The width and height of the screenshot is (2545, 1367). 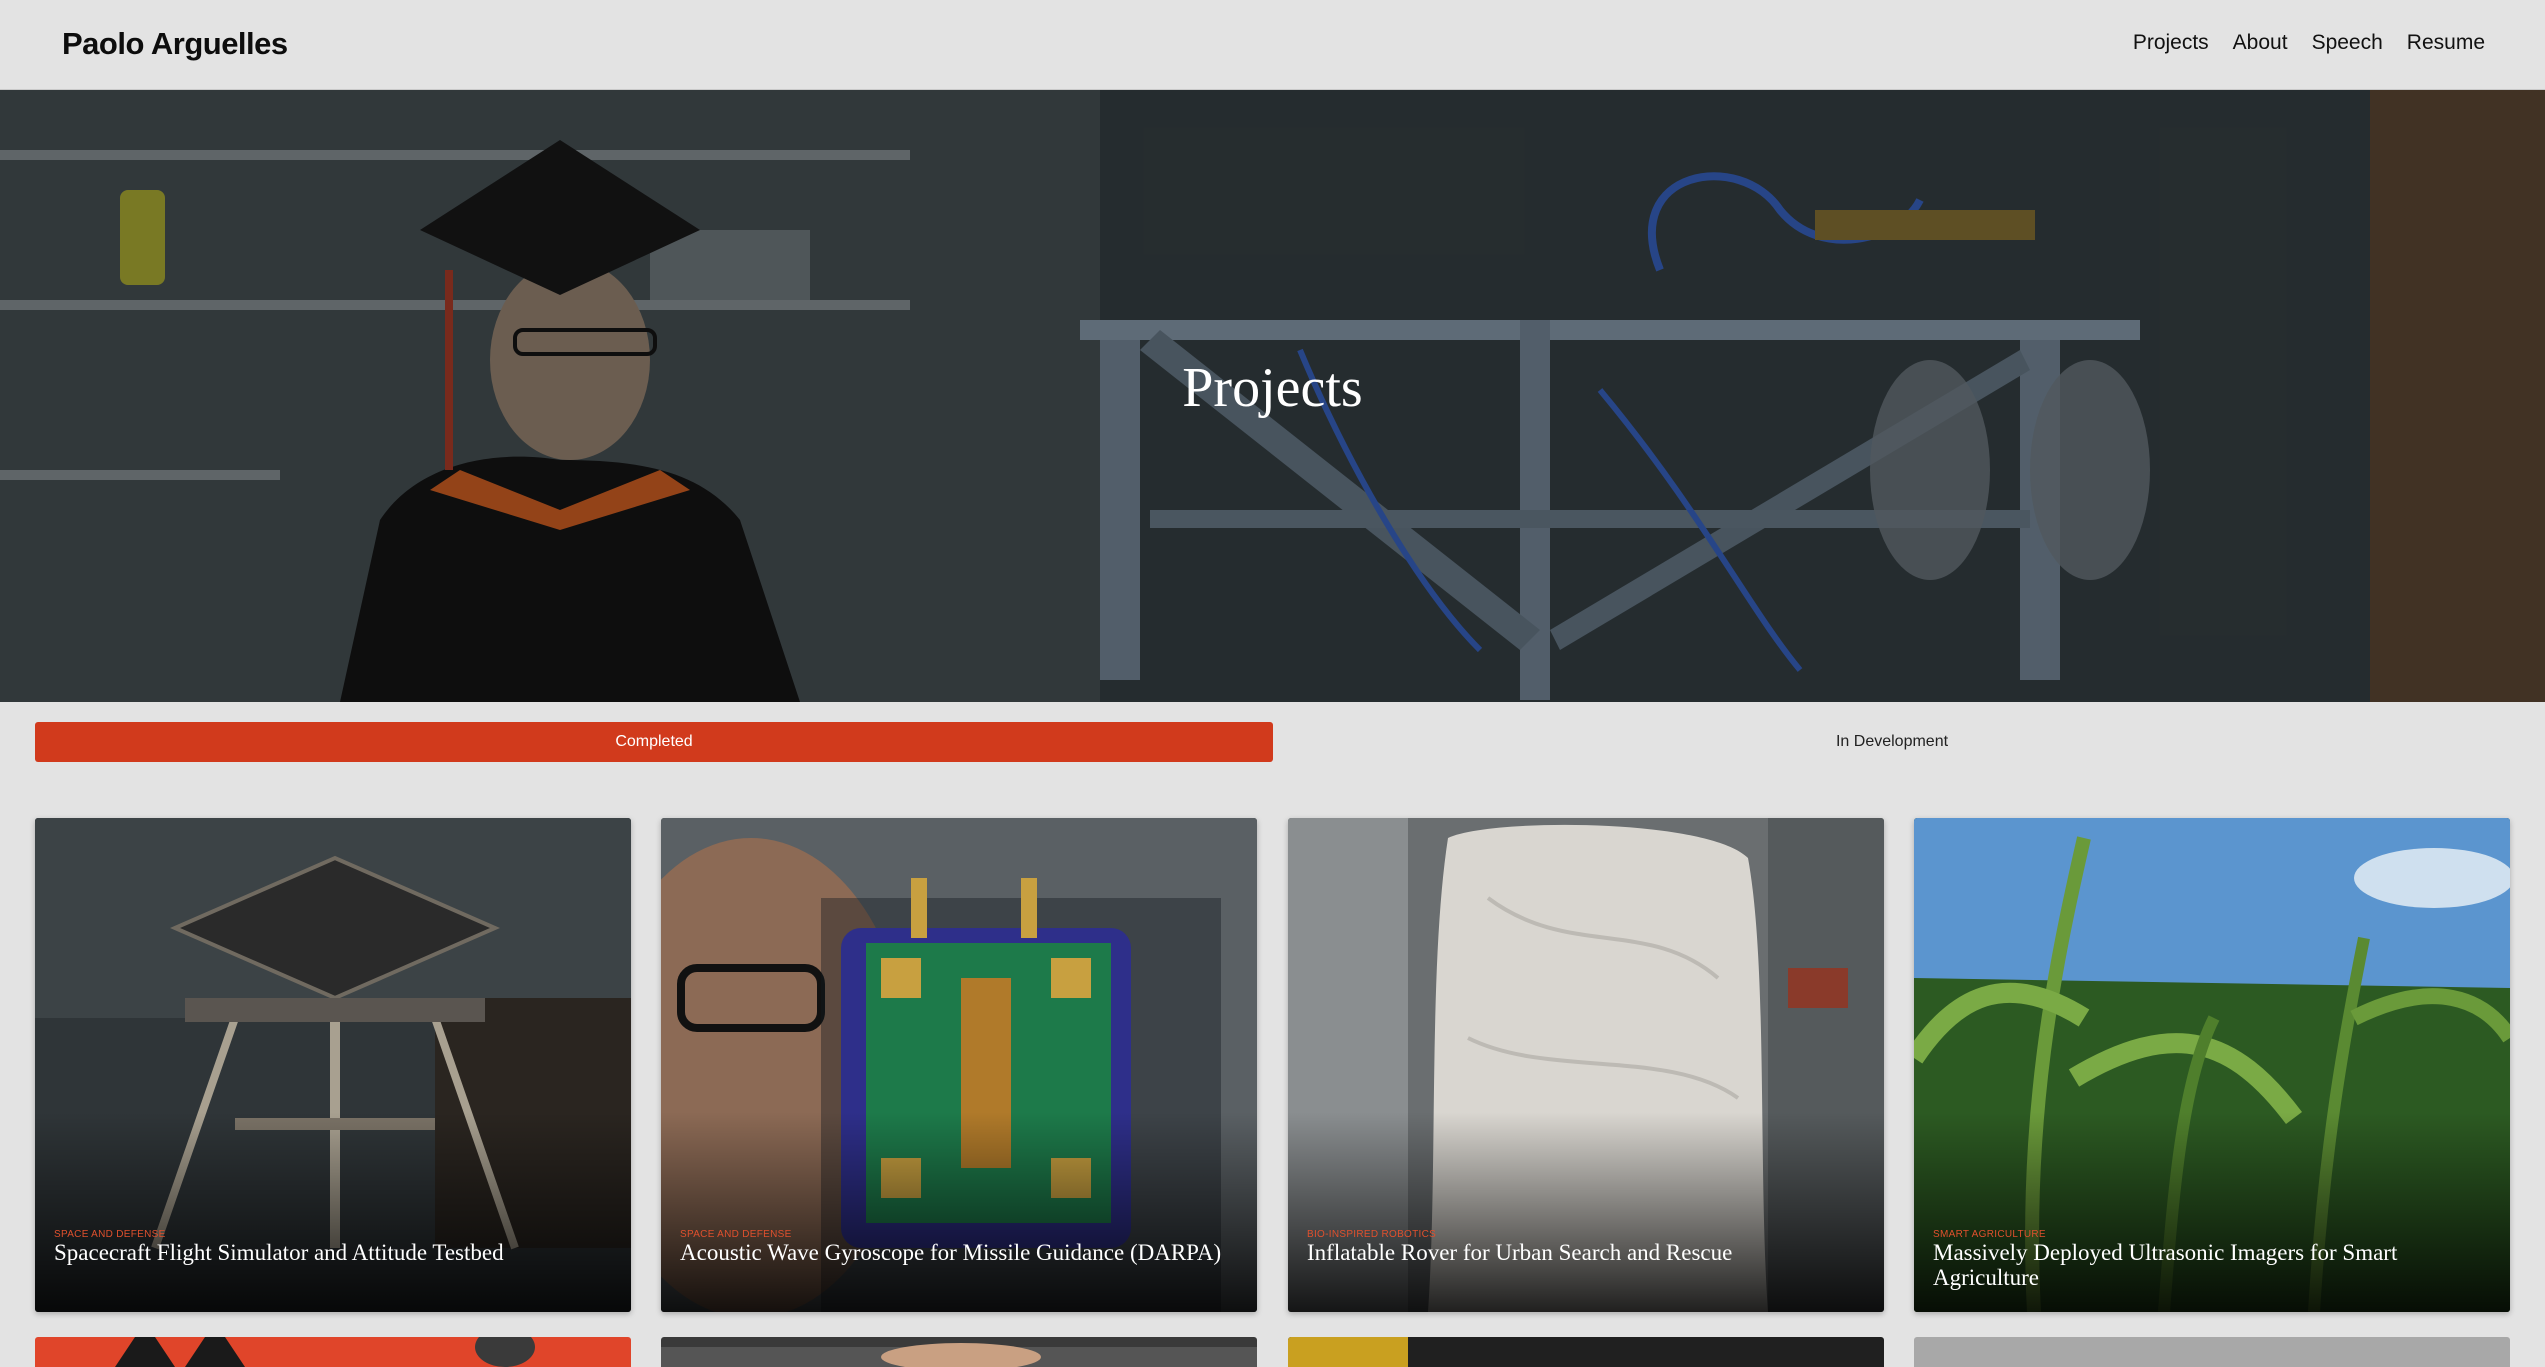 I want to click on nav-projects: Projects, so click(x=2171, y=43).